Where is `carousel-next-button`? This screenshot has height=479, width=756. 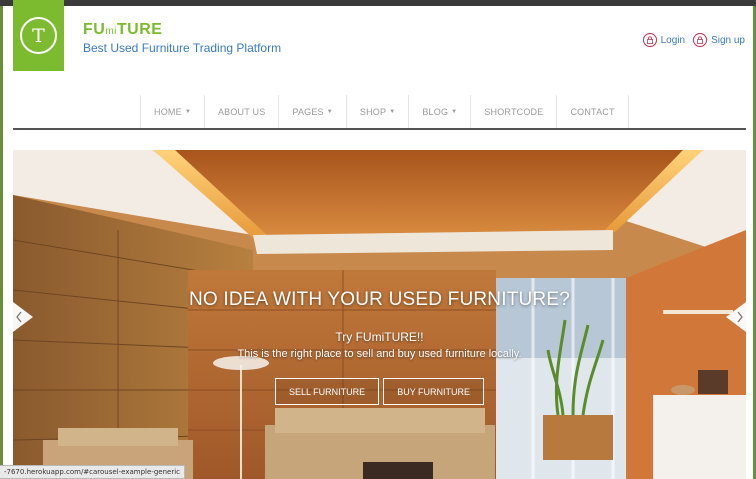
carousel-next-button is located at coordinates (736, 317).